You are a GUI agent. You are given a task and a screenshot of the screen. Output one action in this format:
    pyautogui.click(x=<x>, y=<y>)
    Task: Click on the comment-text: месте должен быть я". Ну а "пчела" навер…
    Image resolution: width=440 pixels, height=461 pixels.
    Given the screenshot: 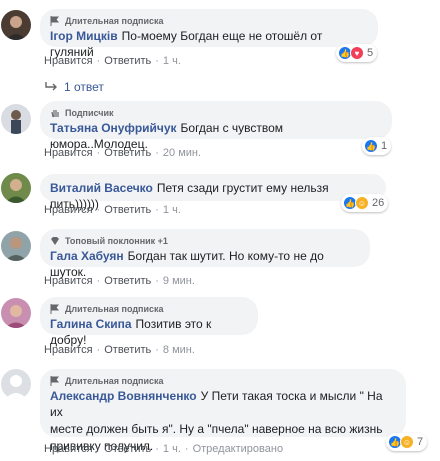 What is the action you would take?
    pyautogui.click(x=216, y=429)
    